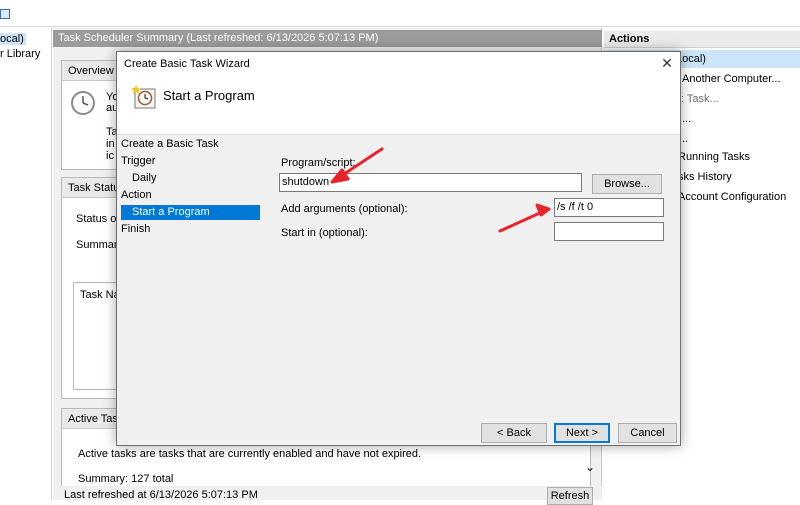  I want to click on next-button: Next >, so click(582, 433).